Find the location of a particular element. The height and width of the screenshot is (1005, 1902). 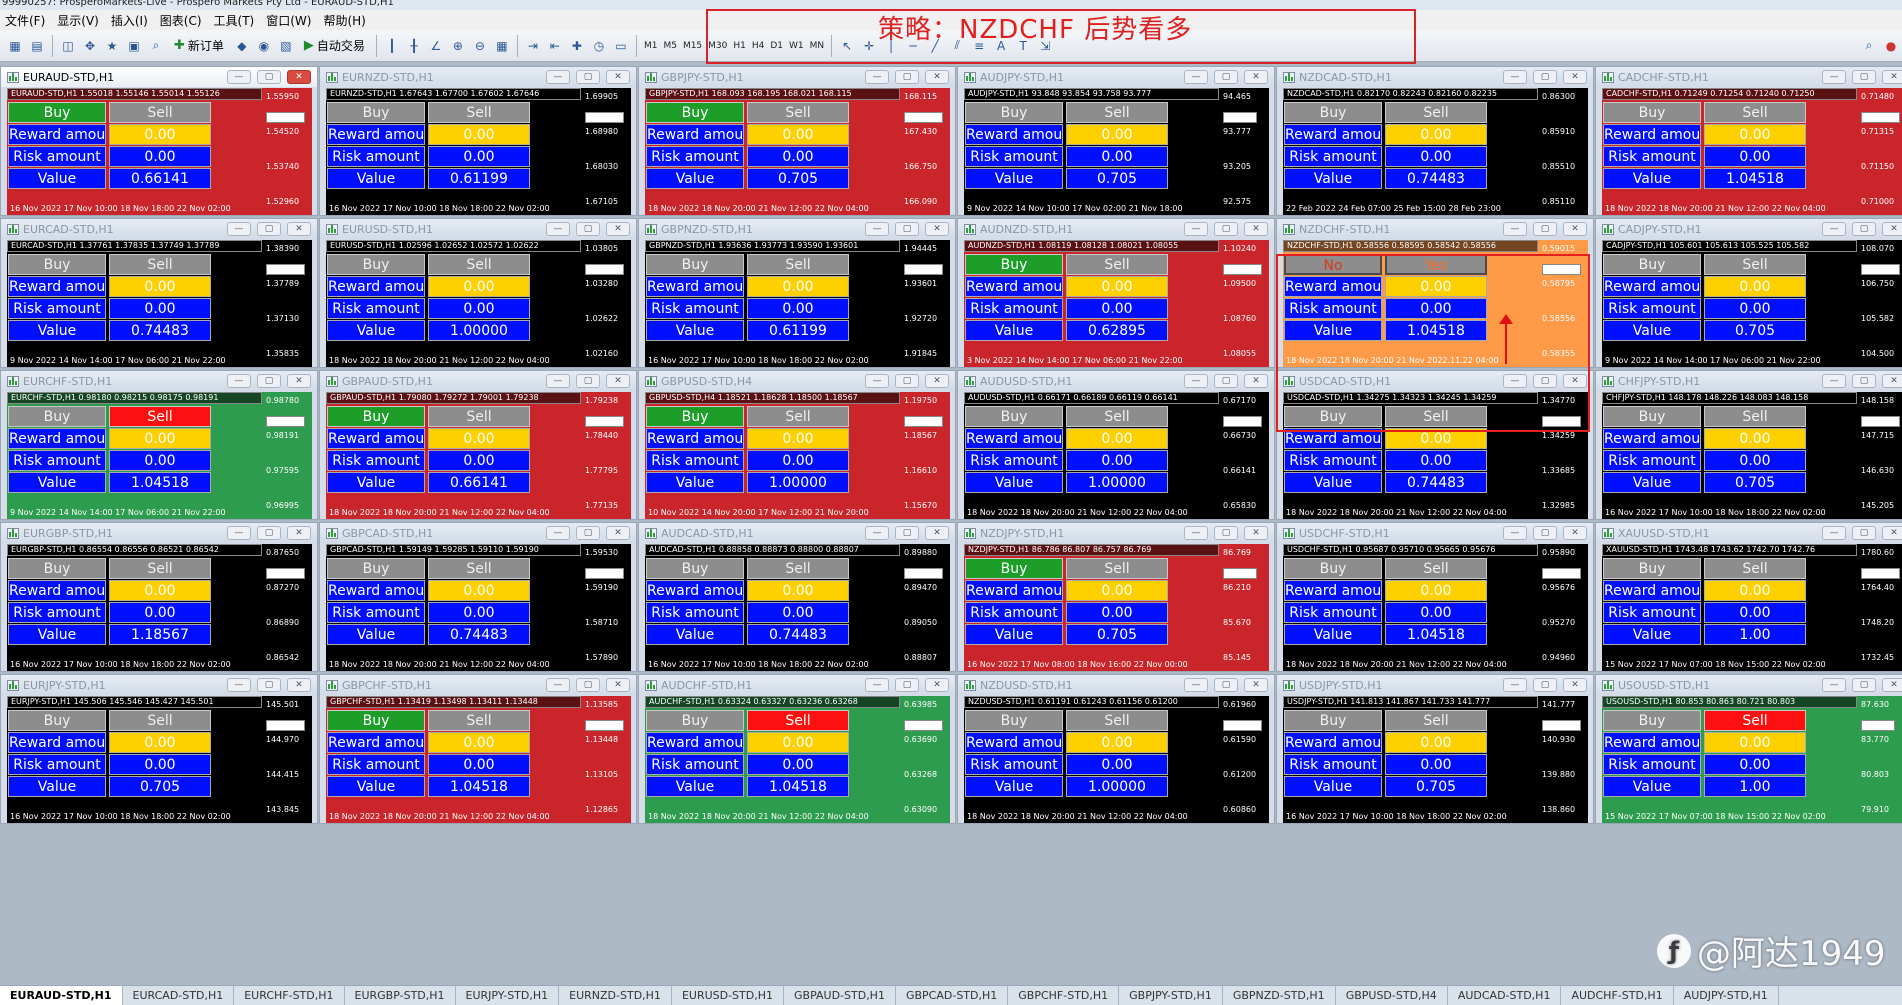

autoscroll-icon: ⇤ is located at coordinates (555, 46).